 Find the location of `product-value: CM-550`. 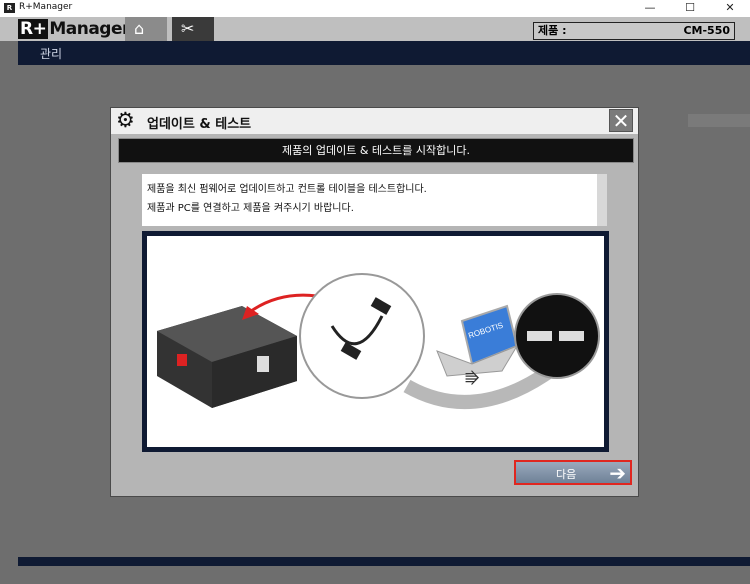

product-value: CM-550 is located at coordinates (706, 30).